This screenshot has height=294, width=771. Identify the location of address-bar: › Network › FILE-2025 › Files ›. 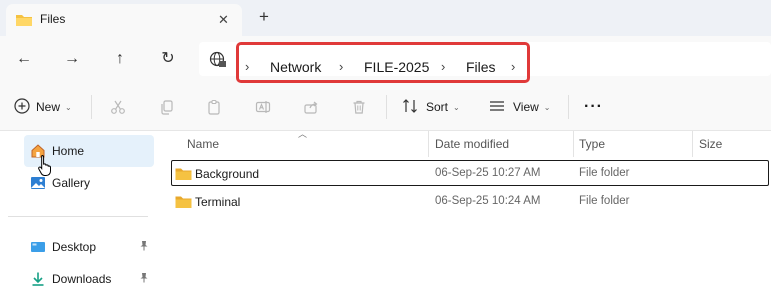
(485, 62).